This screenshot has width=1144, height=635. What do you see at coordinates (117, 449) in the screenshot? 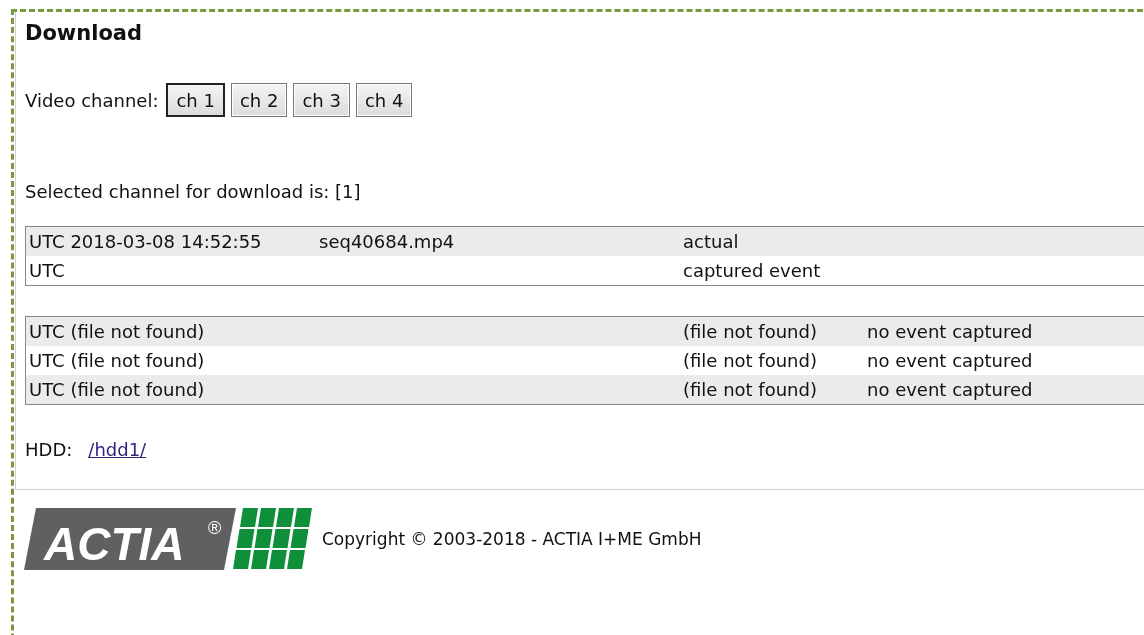
I see `hdd-link: /hdd1/` at bounding box center [117, 449].